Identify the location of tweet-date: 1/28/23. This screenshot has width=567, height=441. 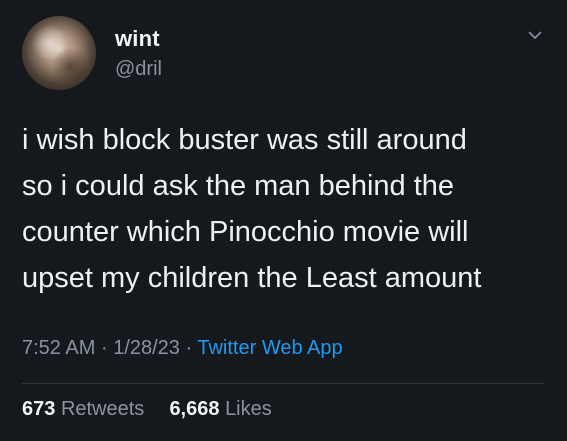
(146, 348).